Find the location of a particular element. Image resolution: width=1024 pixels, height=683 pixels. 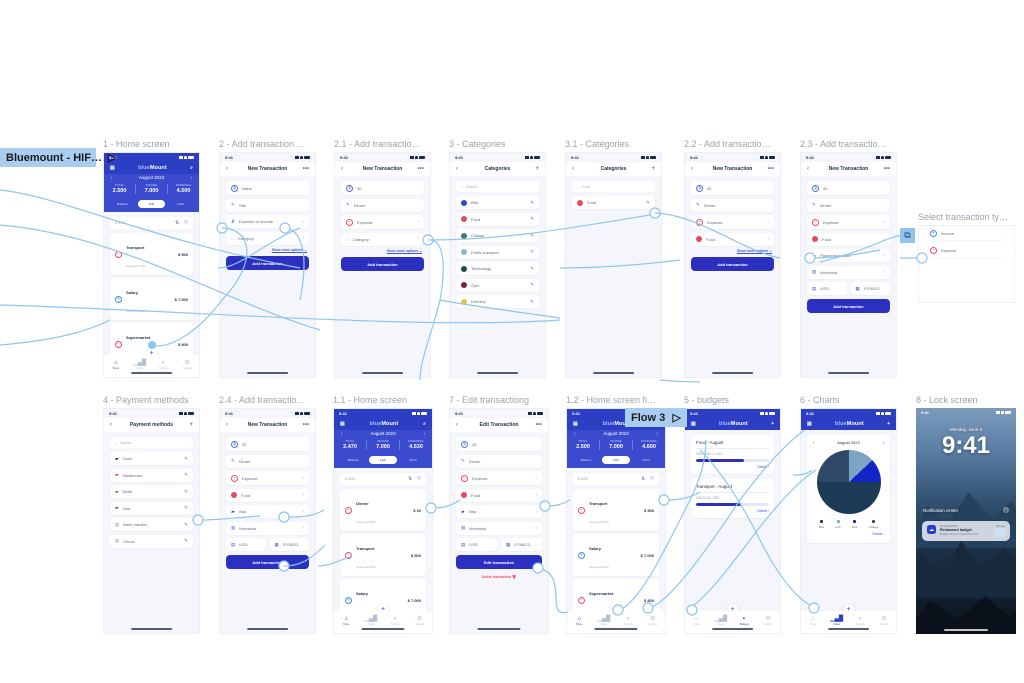

list-item: ▰ Visa ✎ is located at coordinates (151, 508).